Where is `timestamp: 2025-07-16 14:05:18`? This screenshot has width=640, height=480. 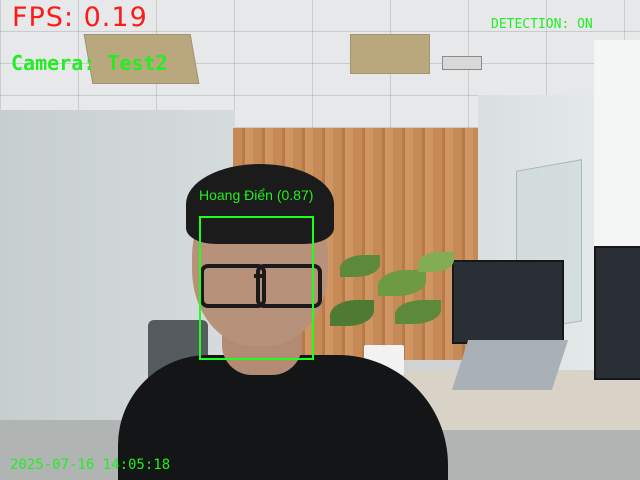 timestamp: 2025-07-16 14:05:18 is located at coordinates (90, 465).